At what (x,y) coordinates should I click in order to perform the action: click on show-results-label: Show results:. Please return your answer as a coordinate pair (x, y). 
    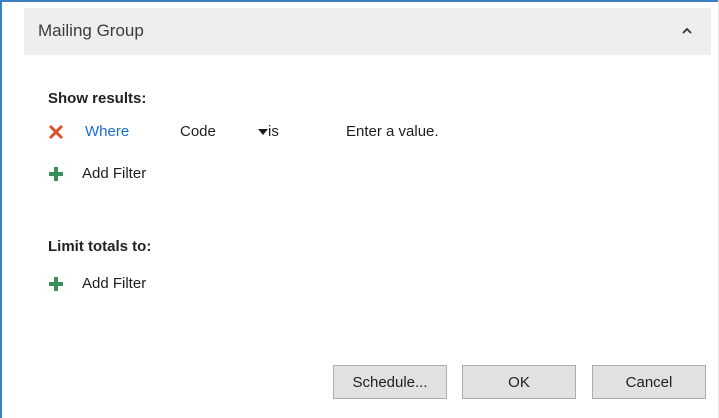
    Looking at the image, I should click on (97, 98).